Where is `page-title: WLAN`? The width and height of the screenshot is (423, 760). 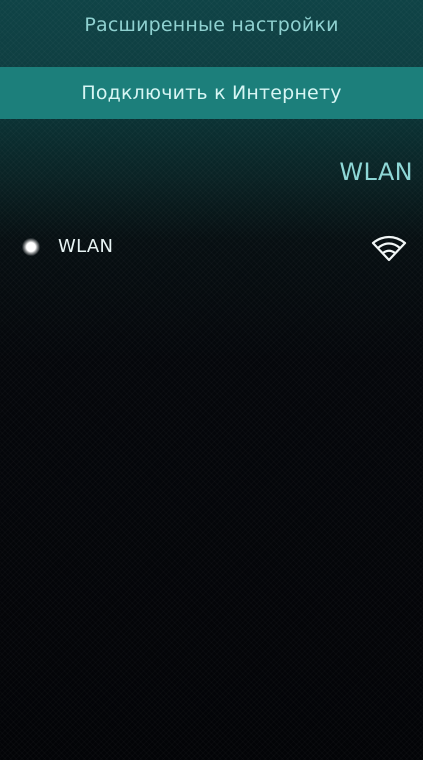 page-title: WLAN is located at coordinates (376, 172).